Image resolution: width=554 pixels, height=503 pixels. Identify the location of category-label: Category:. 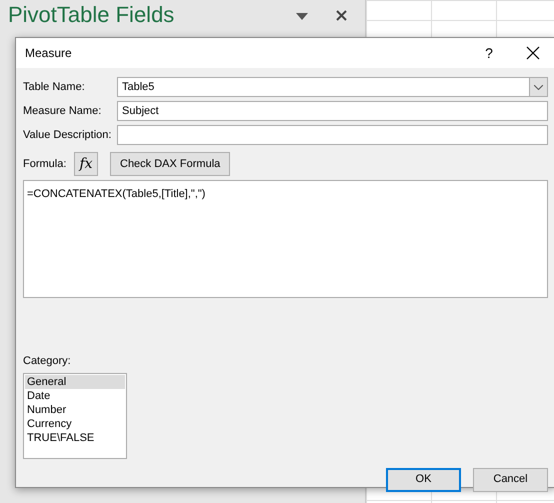
(47, 361).